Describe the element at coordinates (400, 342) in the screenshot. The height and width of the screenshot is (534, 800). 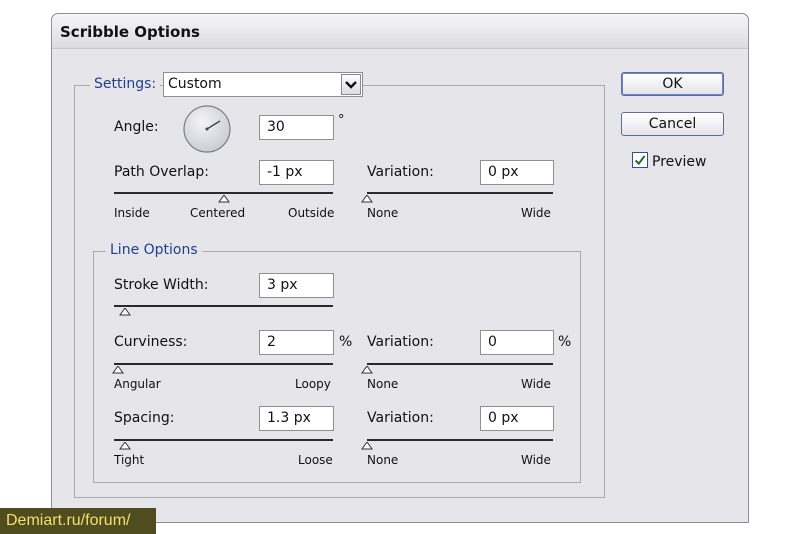
I see `curviness-variation-label: Variation:` at that location.